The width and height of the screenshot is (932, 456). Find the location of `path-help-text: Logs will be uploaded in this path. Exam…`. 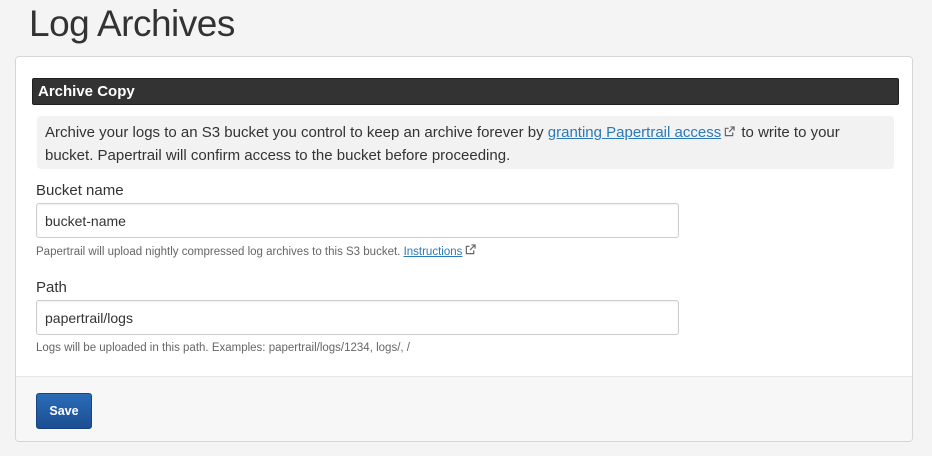

path-help-text: Logs will be uploaded in this path. Exam… is located at coordinates (223, 348).